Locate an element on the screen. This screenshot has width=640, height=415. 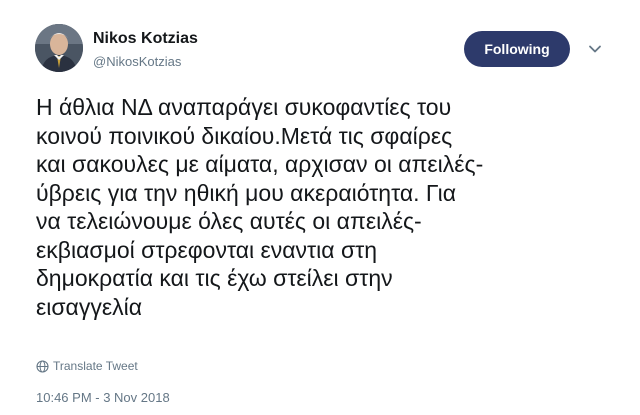
tweet-timestamp: 10:46 PM - 3 Nov 2018 is located at coordinates (103, 397).